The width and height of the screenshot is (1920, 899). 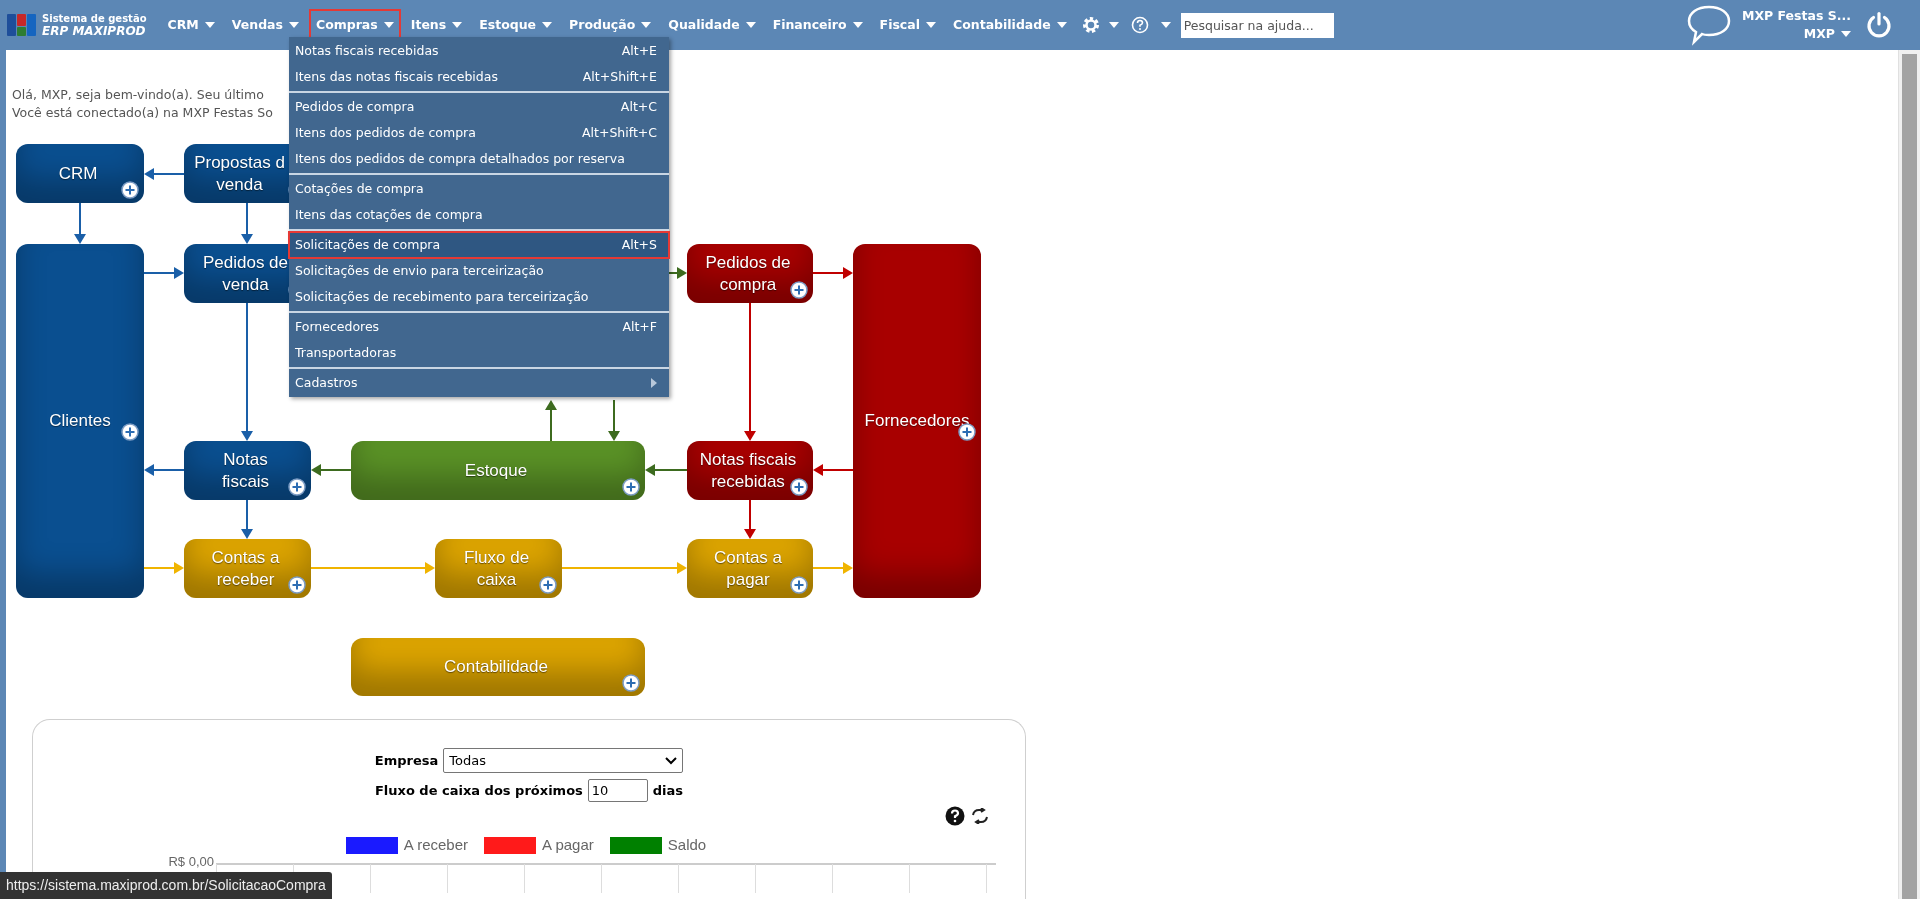 What do you see at coordinates (817, 25) in the screenshot?
I see `nav-menu: Financeiro` at bounding box center [817, 25].